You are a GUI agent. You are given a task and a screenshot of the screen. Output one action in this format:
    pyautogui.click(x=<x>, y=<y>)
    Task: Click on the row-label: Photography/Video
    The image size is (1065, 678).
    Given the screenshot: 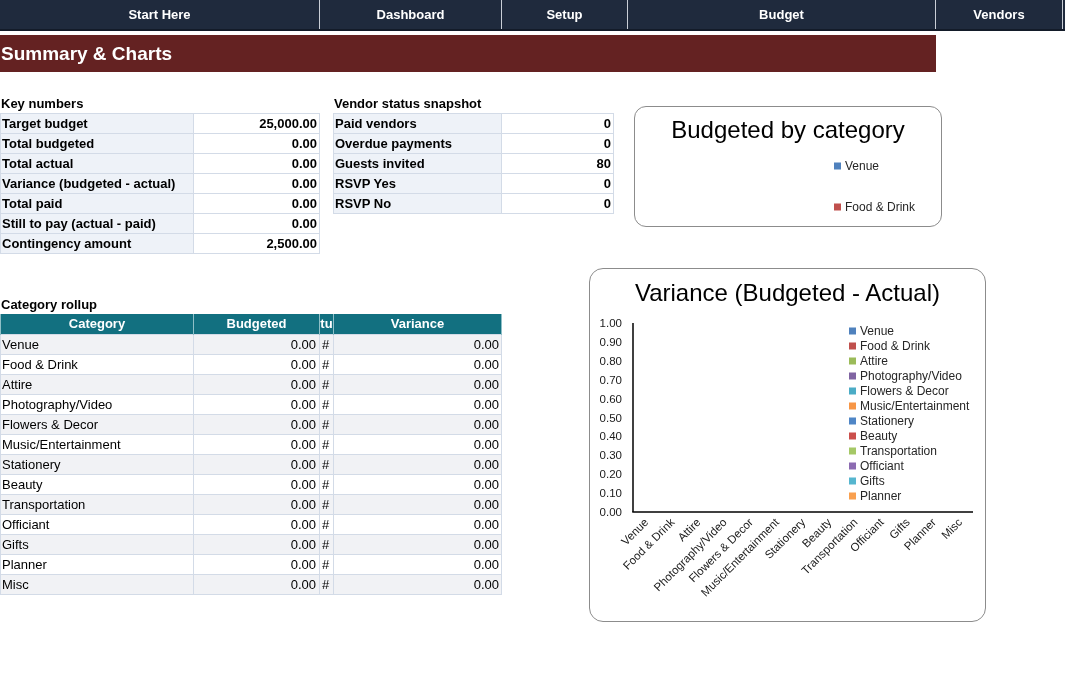 What is the action you would take?
    pyautogui.click(x=97, y=404)
    